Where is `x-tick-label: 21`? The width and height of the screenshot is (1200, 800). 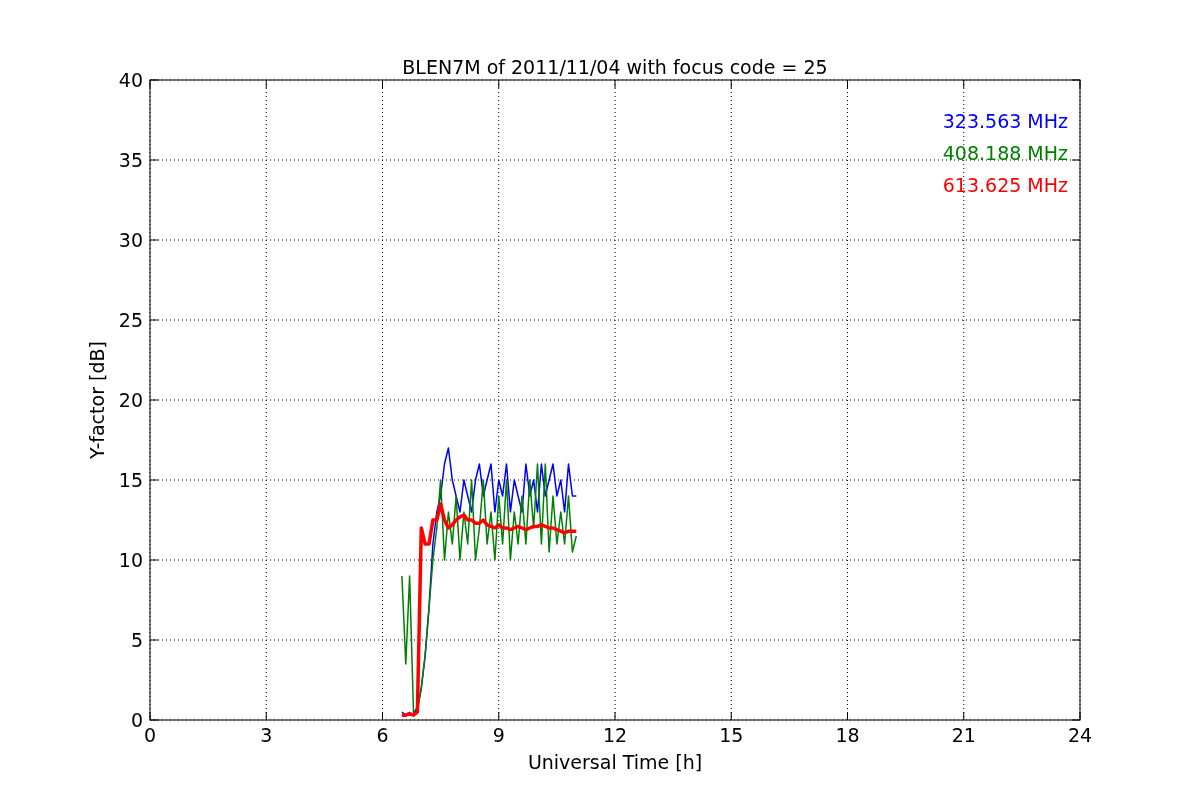 x-tick-label: 21 is located at coordinates (963, 735).